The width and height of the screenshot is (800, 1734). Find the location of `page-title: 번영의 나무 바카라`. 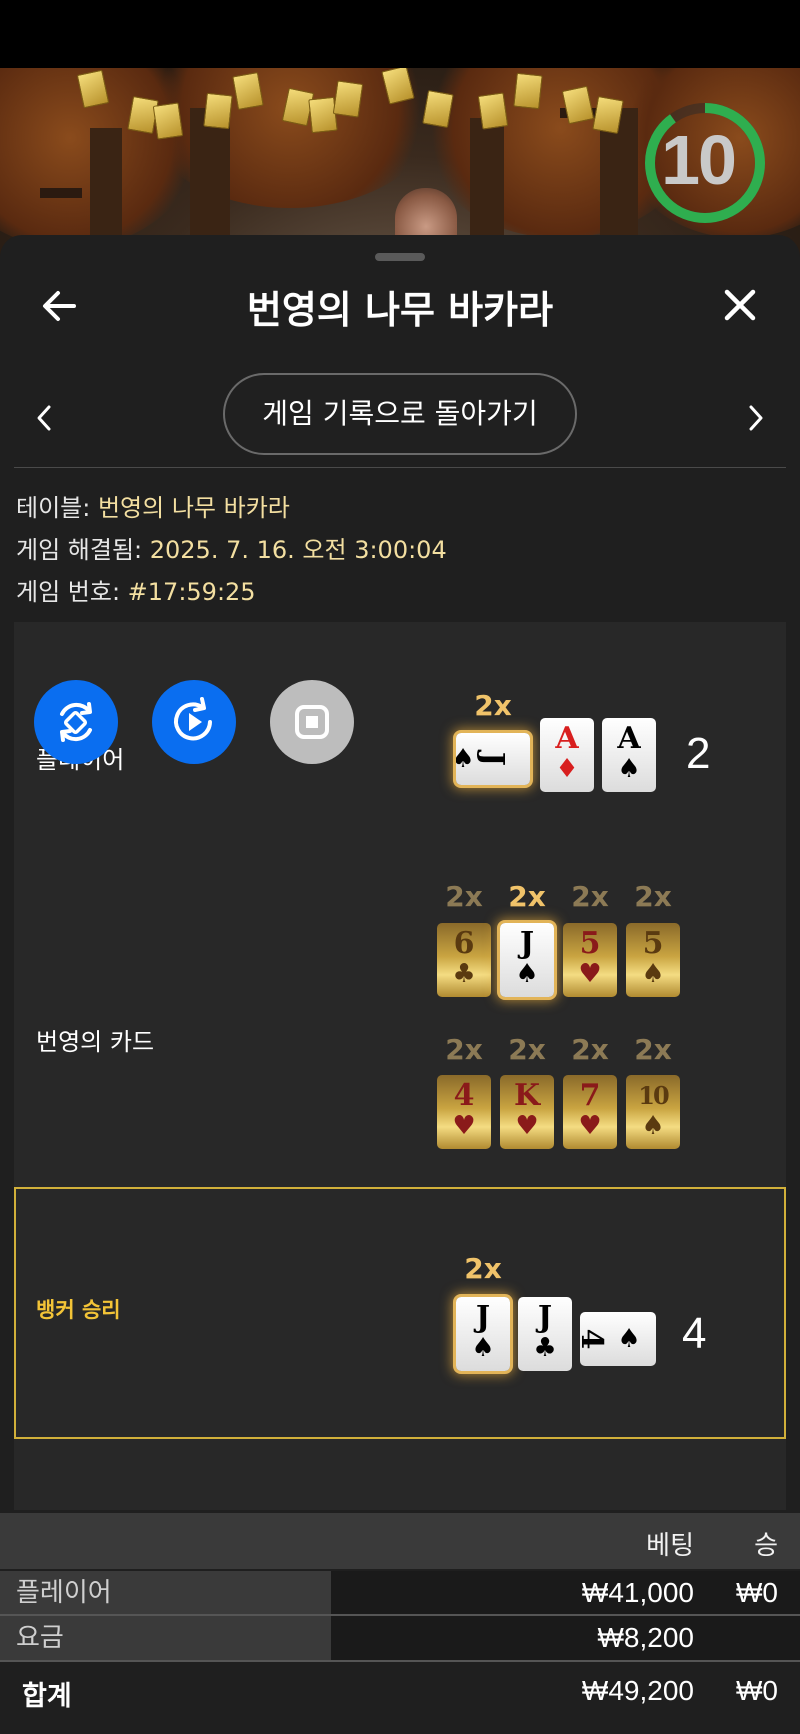

page-title: 번영의 나무 바카라 is located at coordinates (400, 310).